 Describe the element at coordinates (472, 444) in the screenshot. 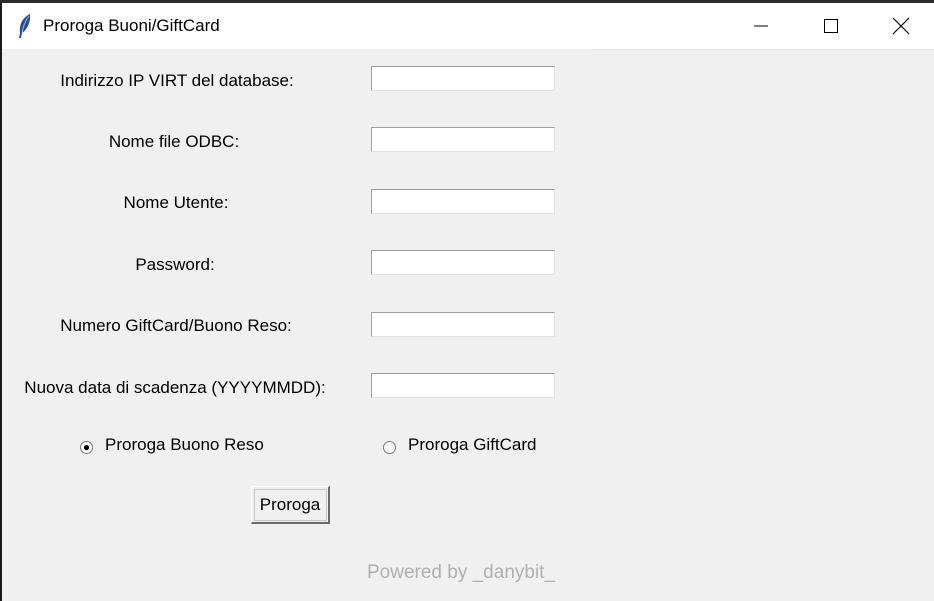

I see `radio-label: Proroga GiftCard` at that location.